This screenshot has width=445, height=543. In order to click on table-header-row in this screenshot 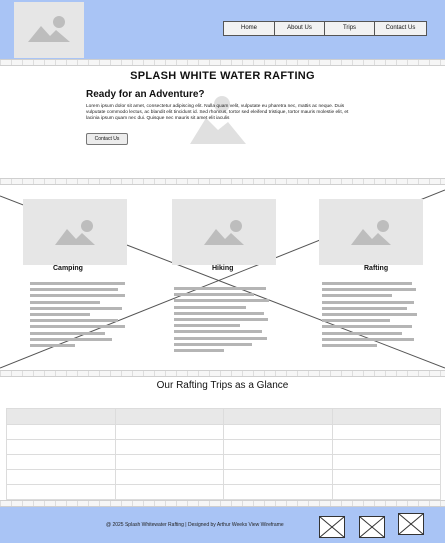, I will do `click(223, 416)`.